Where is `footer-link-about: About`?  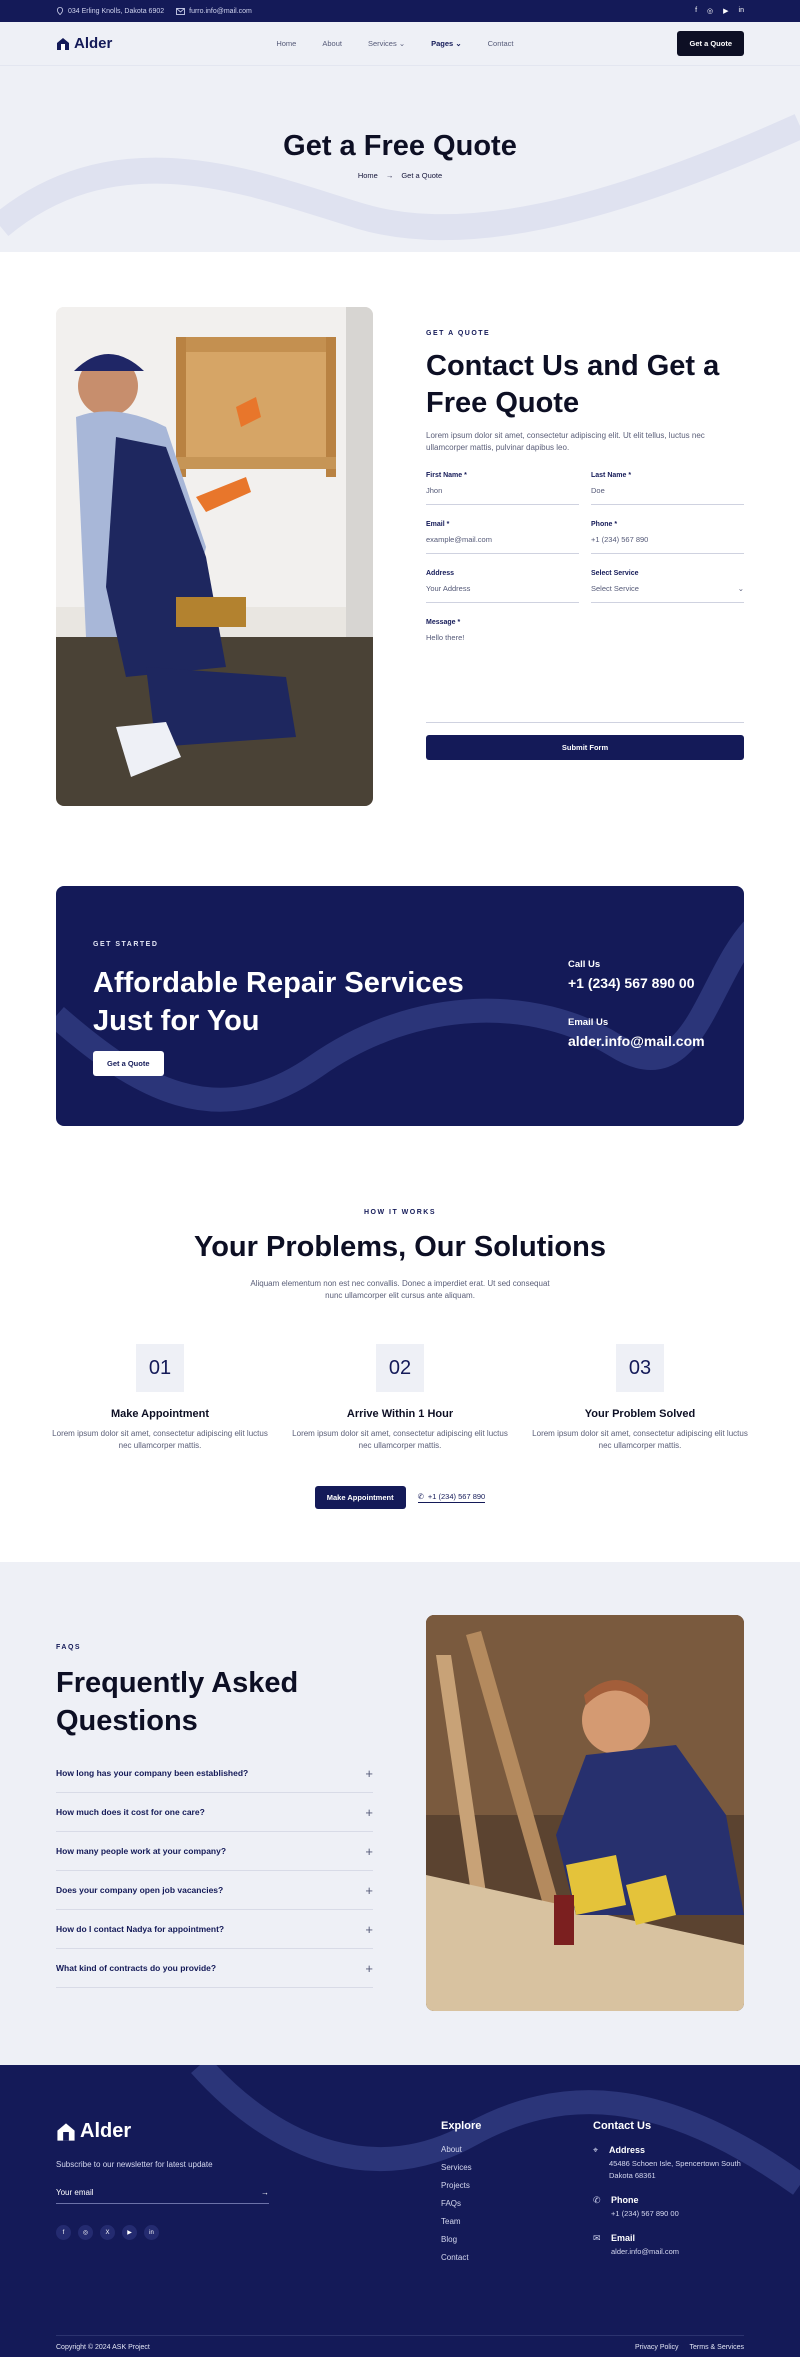 footer-link-about: About is located at coordinates (461, 2154).